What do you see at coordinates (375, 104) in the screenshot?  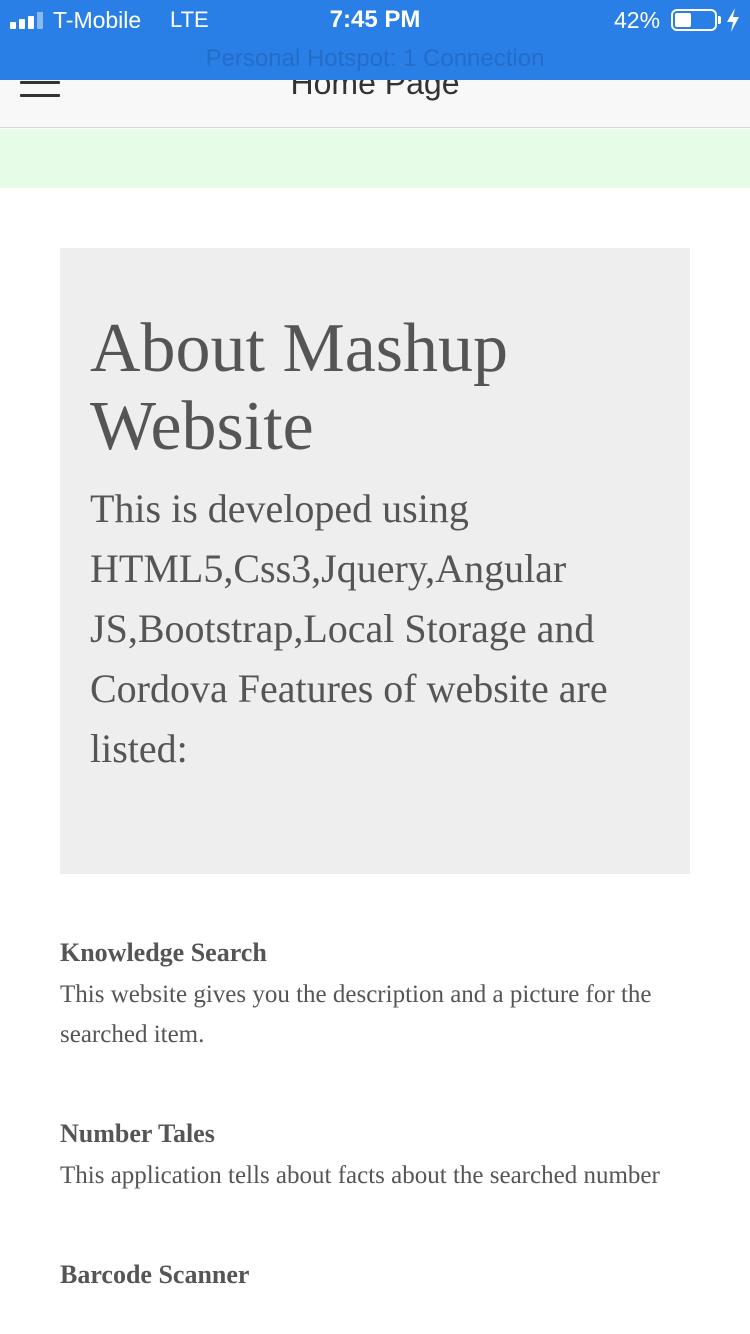 I see `navbar: Home Page` at bounding box center [375, 104].